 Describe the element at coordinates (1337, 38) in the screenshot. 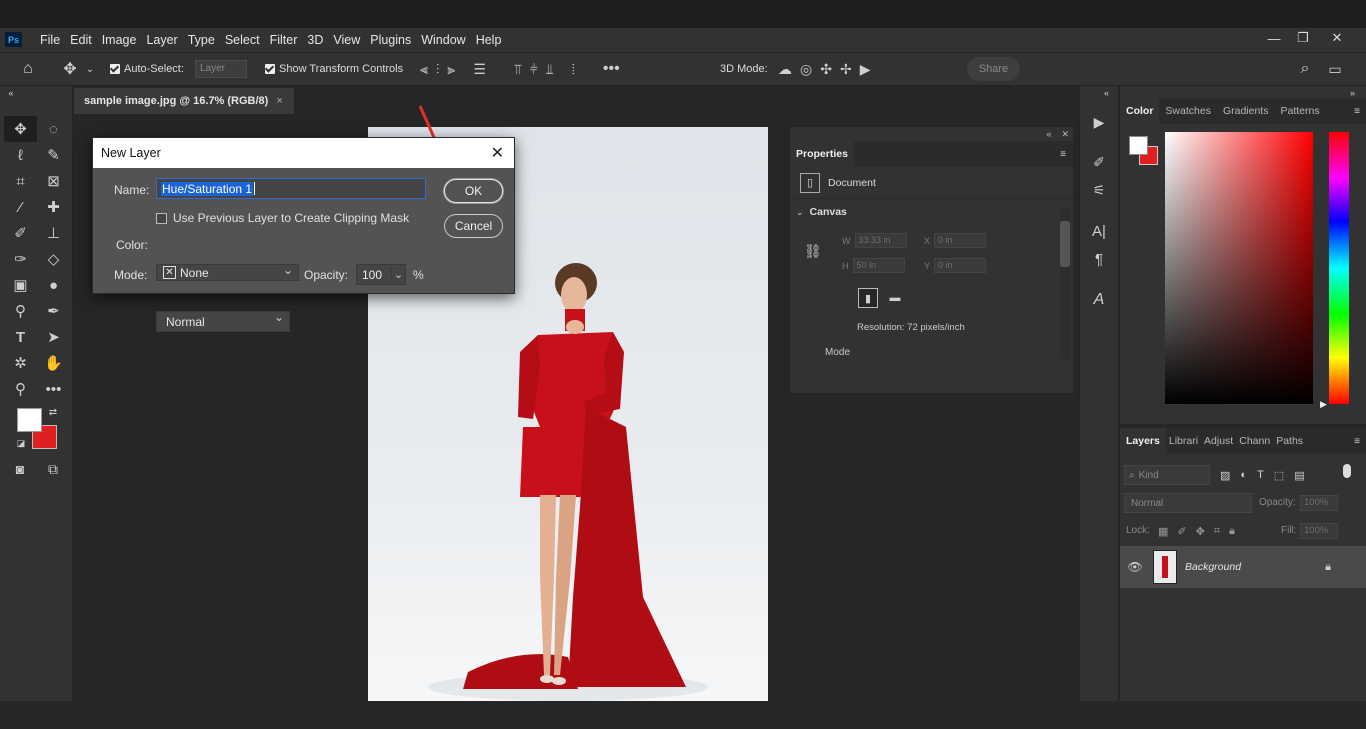

I see `close-window-icon: ✕` at that location.